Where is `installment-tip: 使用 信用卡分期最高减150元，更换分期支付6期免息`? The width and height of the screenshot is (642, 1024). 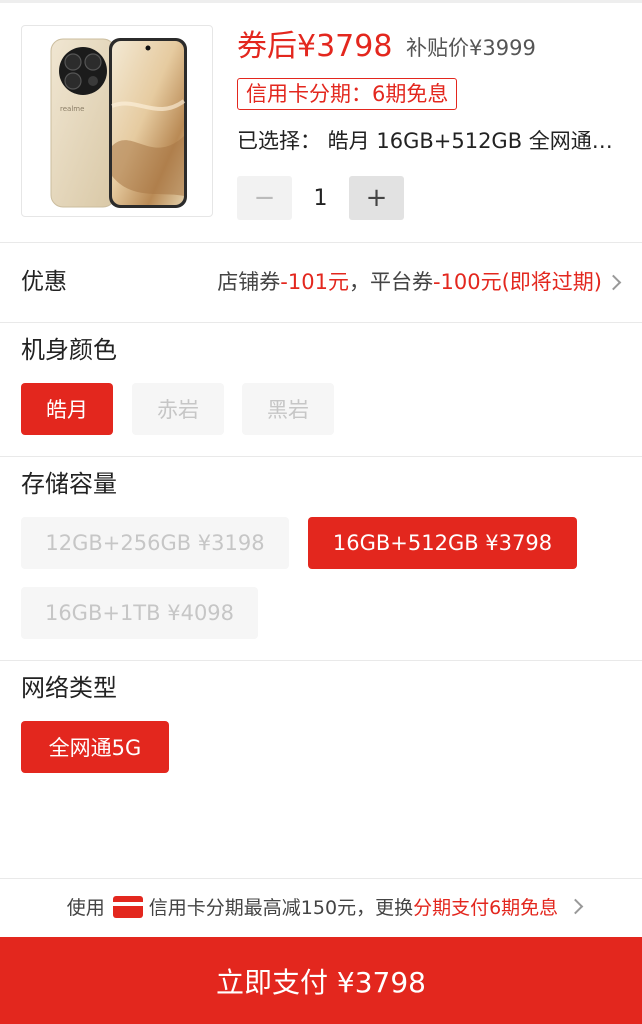
installment-tip: 使用 信用卡分期最高减150元，更换分期支付6期免息 is located at coordinates (321, 908).